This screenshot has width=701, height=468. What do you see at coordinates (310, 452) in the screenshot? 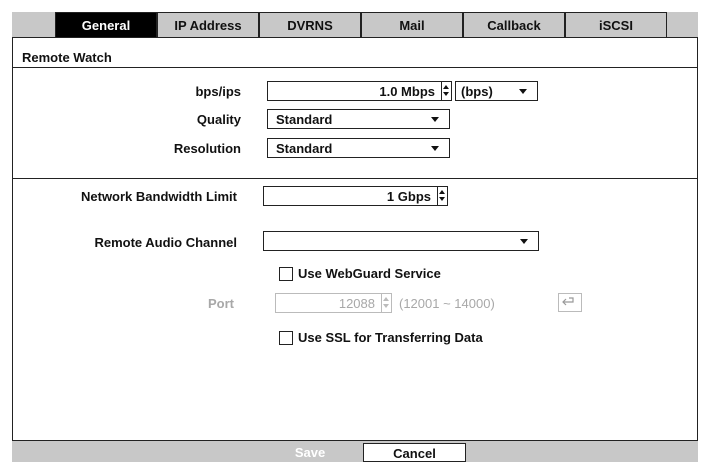
I see `save-button: Save` at bounding box center [310, 452].